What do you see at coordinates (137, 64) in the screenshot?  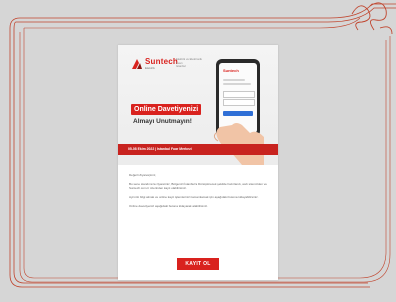 I see `logo-mark-icon` at bounding box center [137, 64].